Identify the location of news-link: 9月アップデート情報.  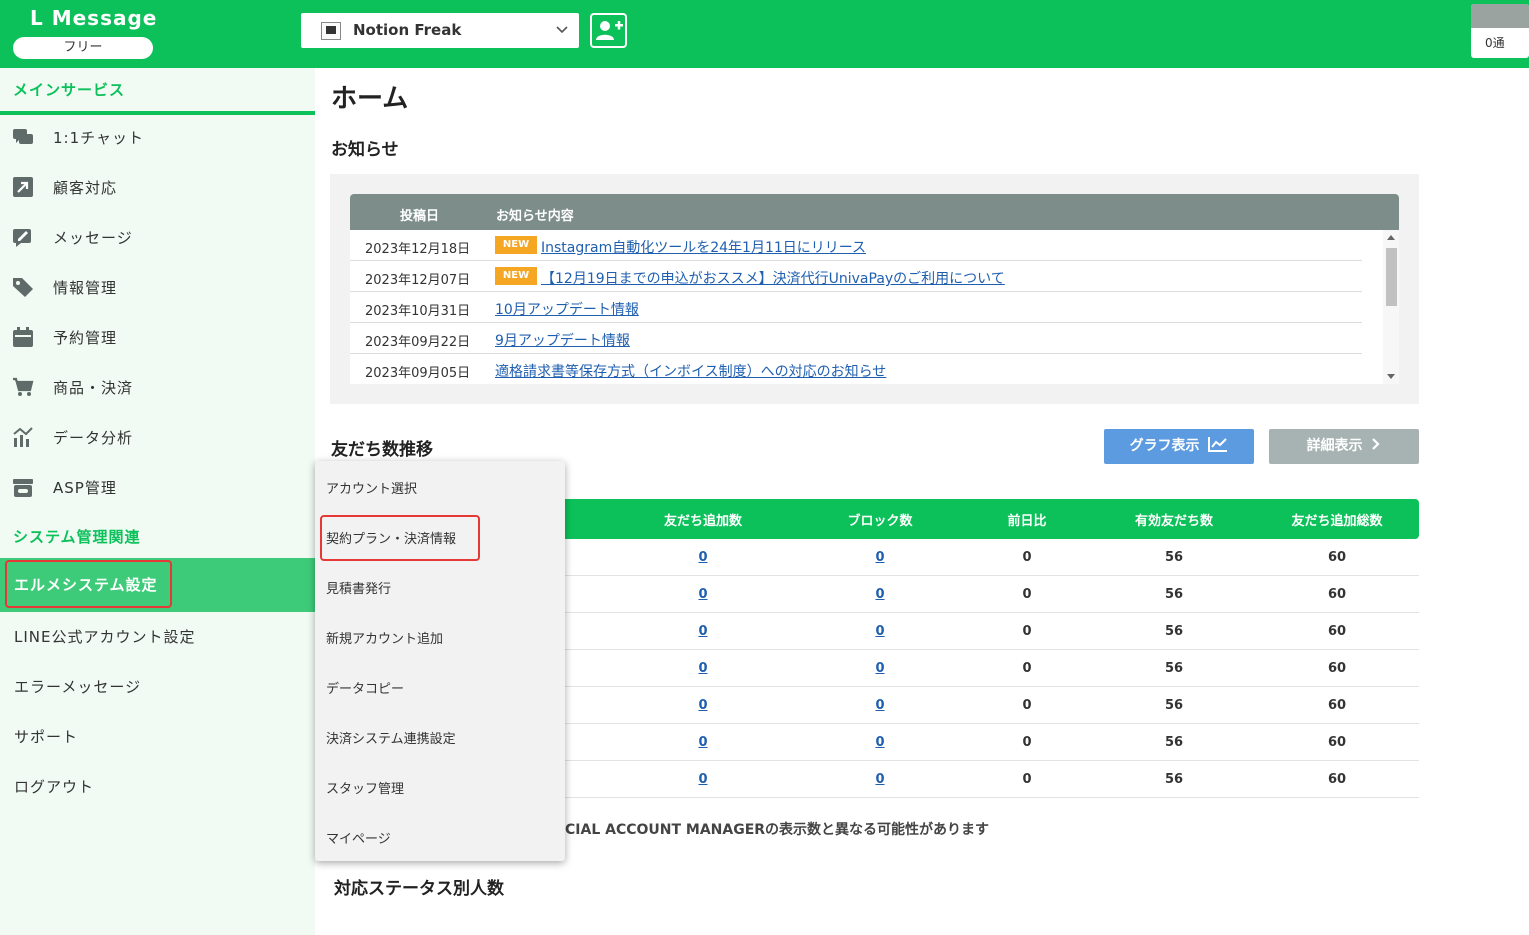
(562, 340).